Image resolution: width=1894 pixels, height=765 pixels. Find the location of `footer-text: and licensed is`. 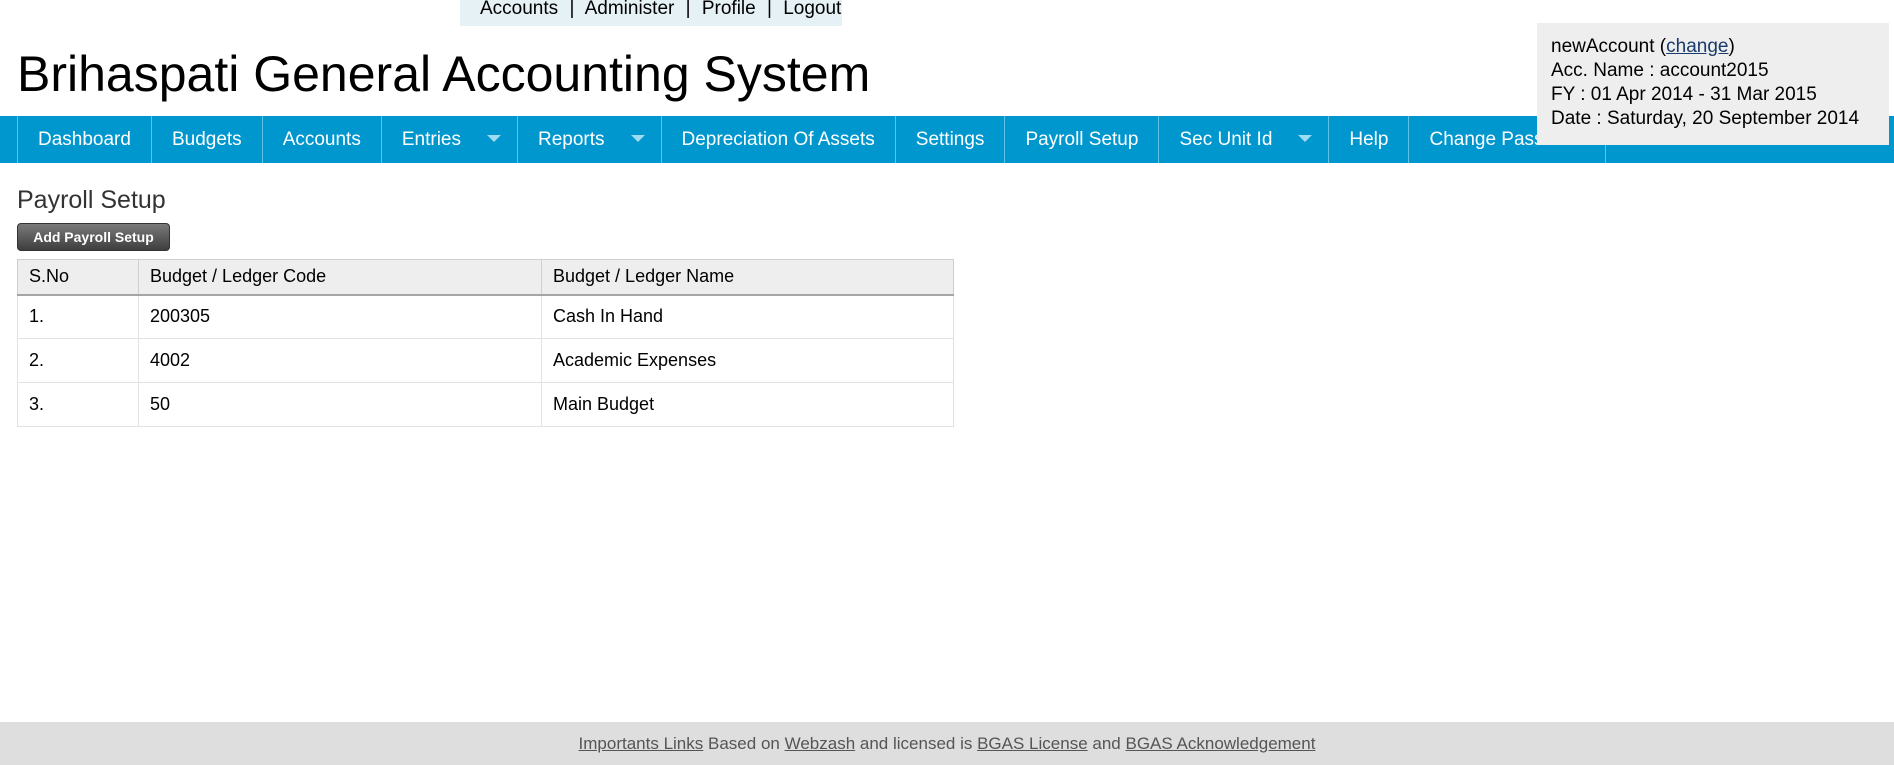

footer-text: and licensed is is located at coordinates (916, 743).